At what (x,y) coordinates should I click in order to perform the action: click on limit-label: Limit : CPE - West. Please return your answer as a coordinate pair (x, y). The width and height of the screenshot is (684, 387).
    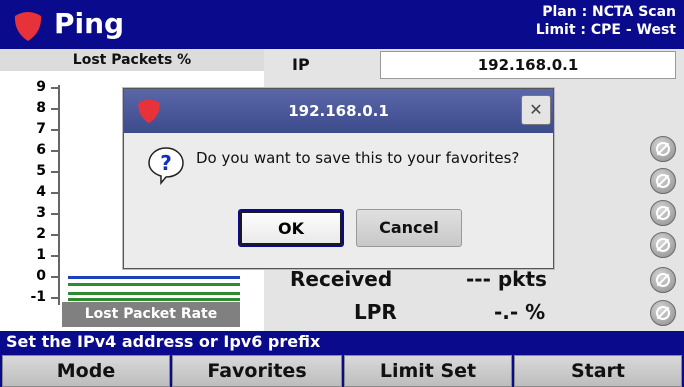
    Looking at the image, I should click on (605, 30).